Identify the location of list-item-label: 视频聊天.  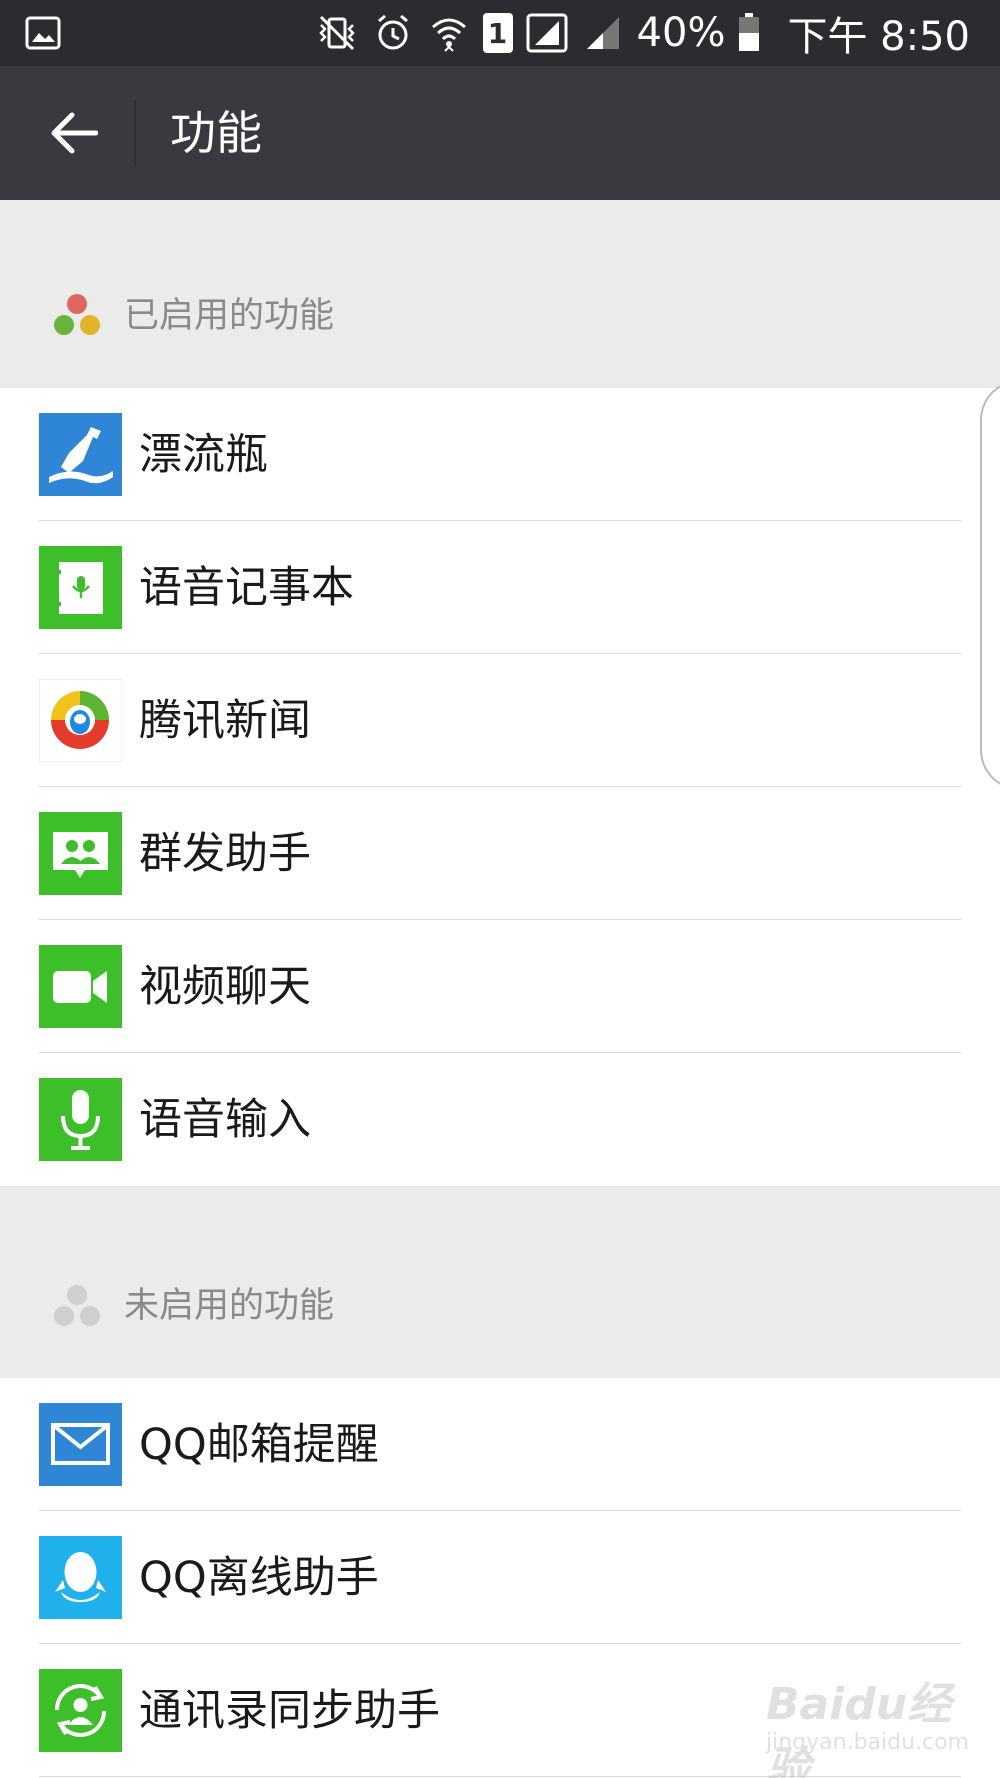
(225, 987).